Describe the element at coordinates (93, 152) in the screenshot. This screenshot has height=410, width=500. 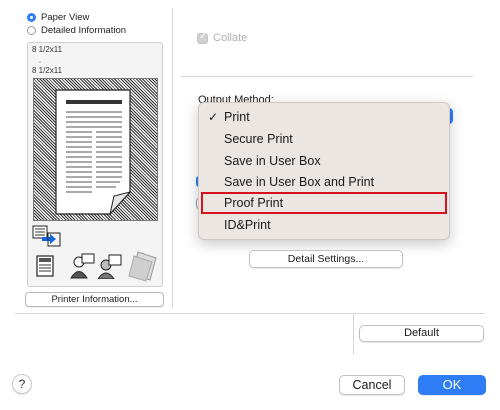
I see `paper-preview-icon` at that location.